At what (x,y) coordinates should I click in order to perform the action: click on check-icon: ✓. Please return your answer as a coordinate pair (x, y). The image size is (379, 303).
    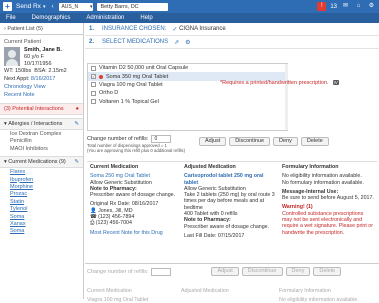
    Looking at the image, I should click on (176, 29).